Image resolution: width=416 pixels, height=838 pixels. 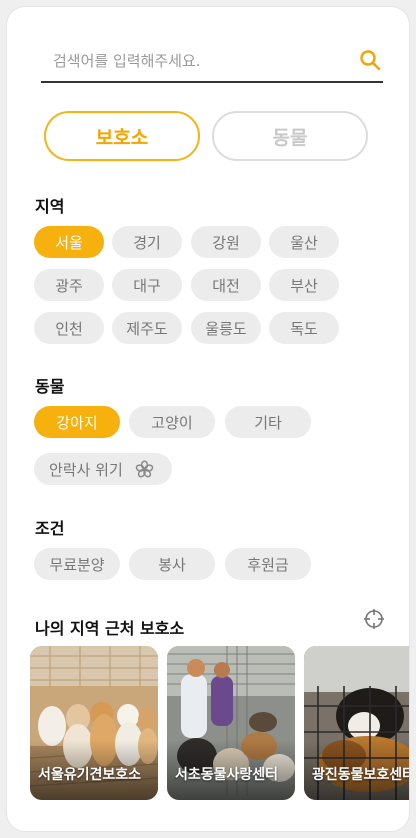 I want to click on region-chip-busan: 부산, so click(x=304, y=285).